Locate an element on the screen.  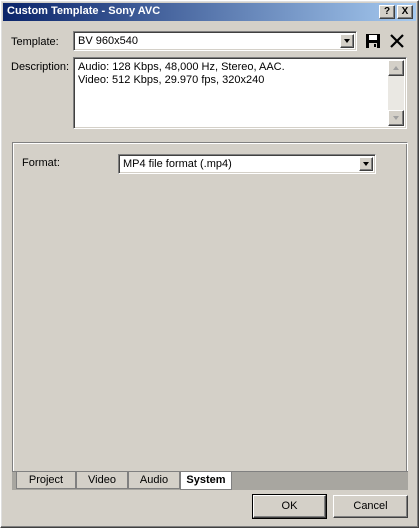
delete-template-icon is located at coordinates (397, 41).